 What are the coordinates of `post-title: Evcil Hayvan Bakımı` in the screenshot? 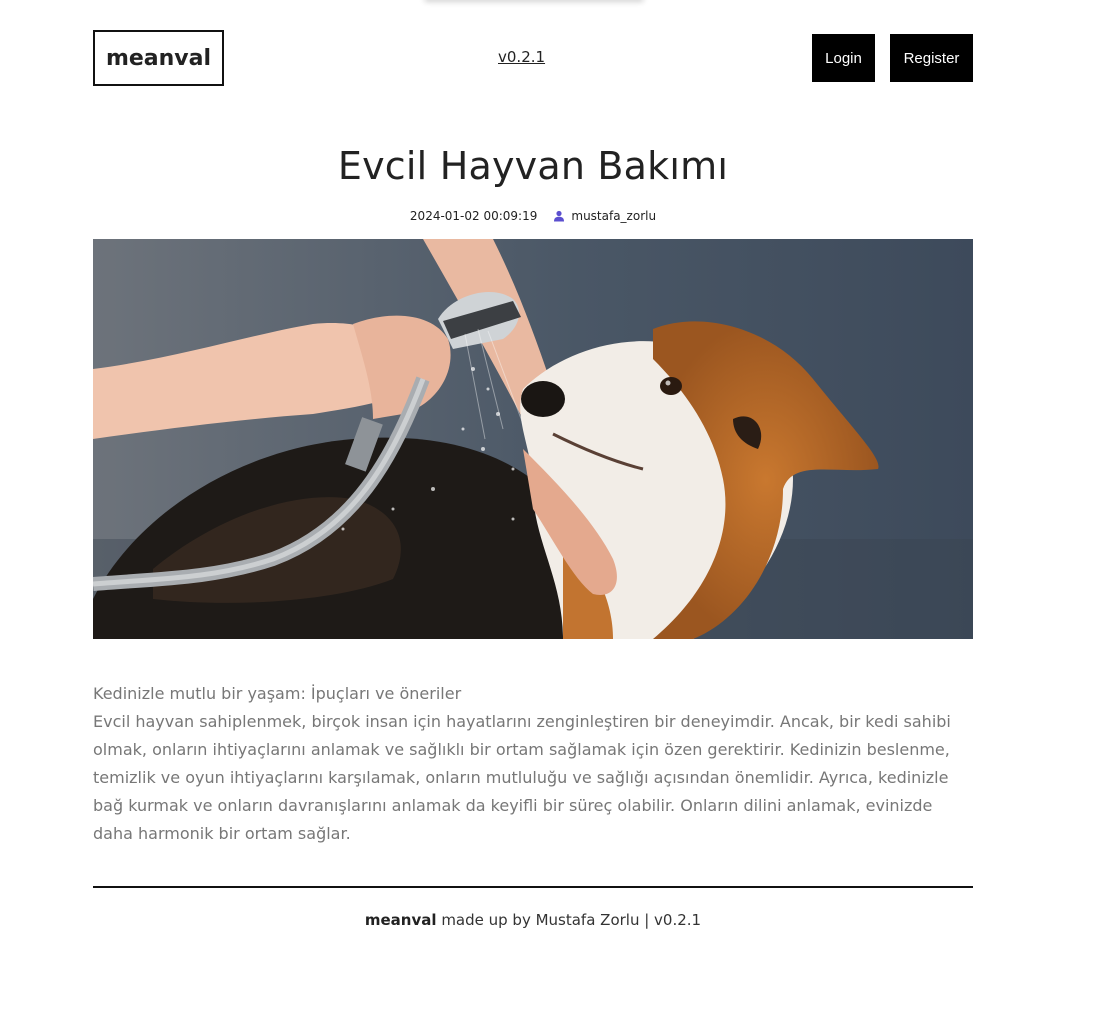 It's located at (533, 166).